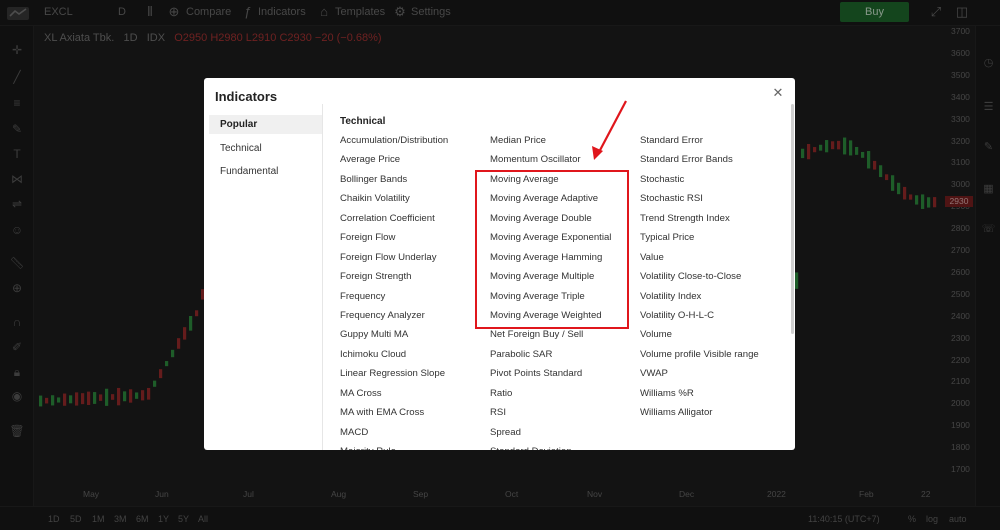  What do you see at coordinates (715, 143) in the screenshot?
I see `indicator-item: Standard Error` at bounding box center [715, 143].